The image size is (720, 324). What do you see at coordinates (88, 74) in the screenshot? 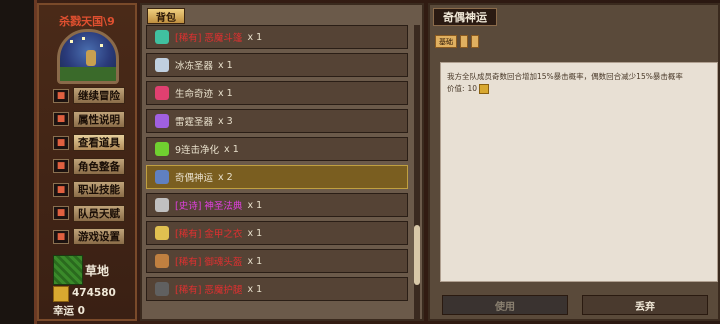
I see `portrait-ground` at bounding box center [88, 74].